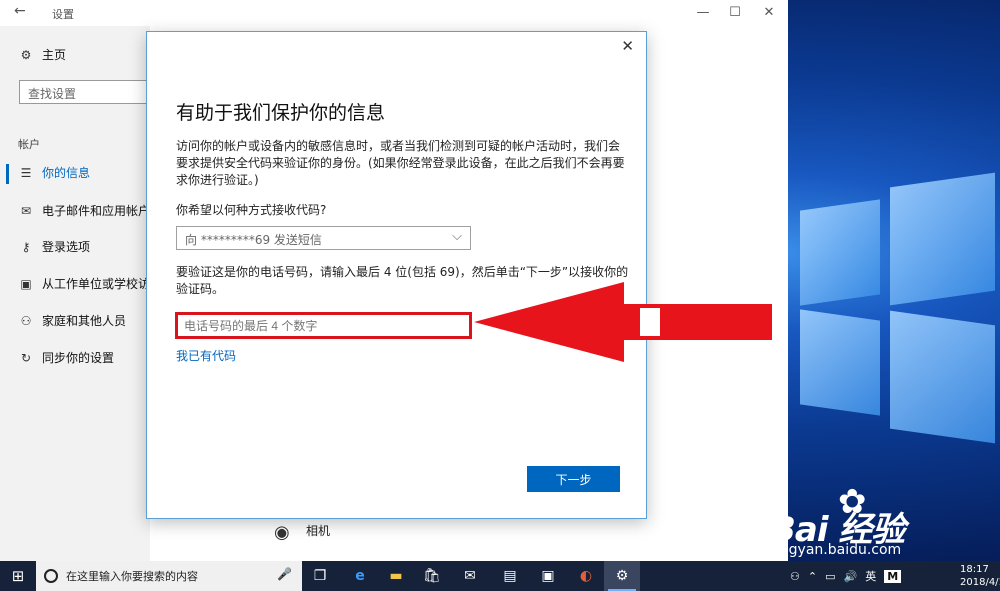  Describe the element at coordinates (84, 321) in the screenshot. I see `nav-item-label: 家庭和其他人员` at that location.